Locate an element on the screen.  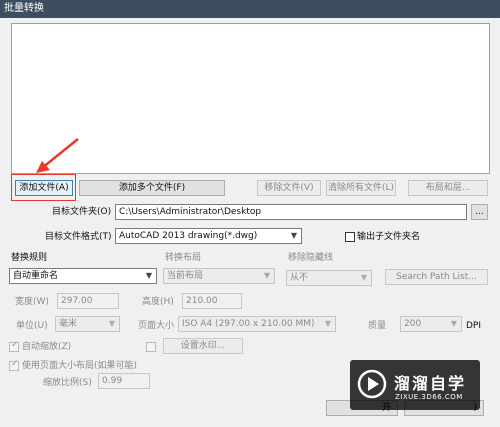
zoom-ratio-input: 0.99 is located at coordinates (124, 381).